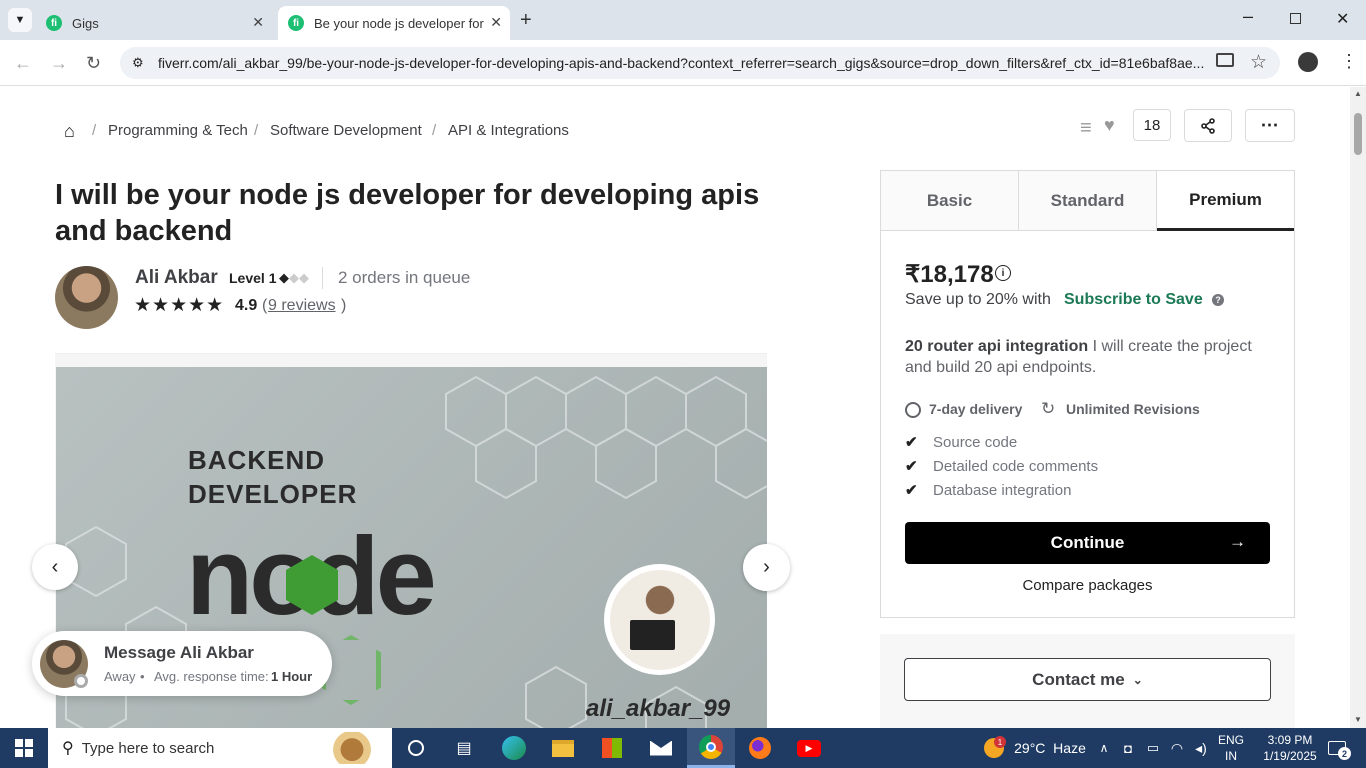 Image resolution: width=1366 pixels, height=768 pixels. Describe the element at coordinates (563, 748) in the screenshot. I see `file-explorer-icon` at that location.